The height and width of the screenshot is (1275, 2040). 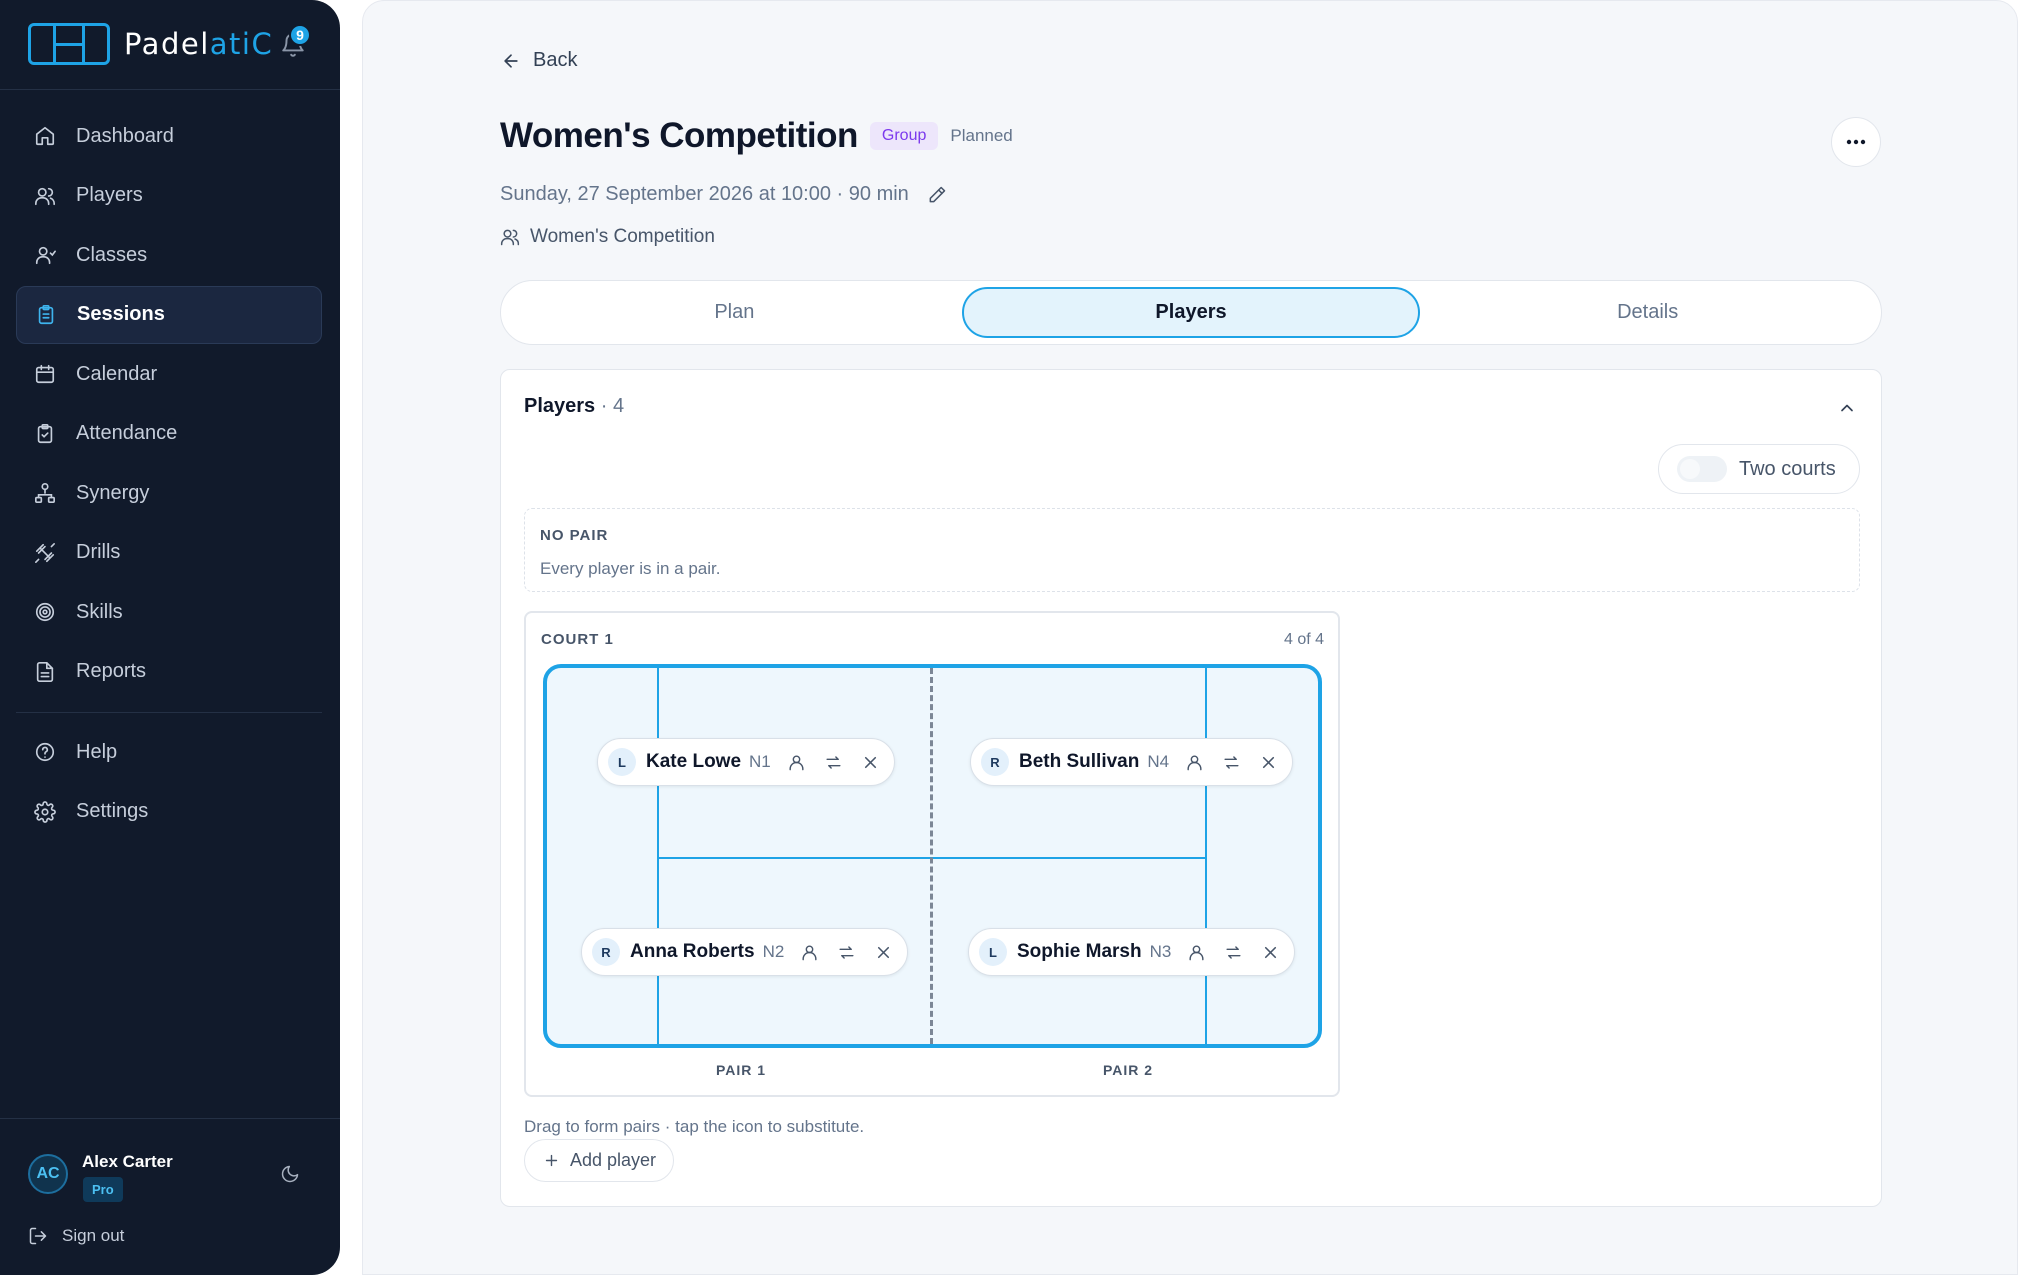 What do you see at coordinates (511, 60) in the screenshot?
I see `arrow-left-icon` at bounding box center [511, 60].